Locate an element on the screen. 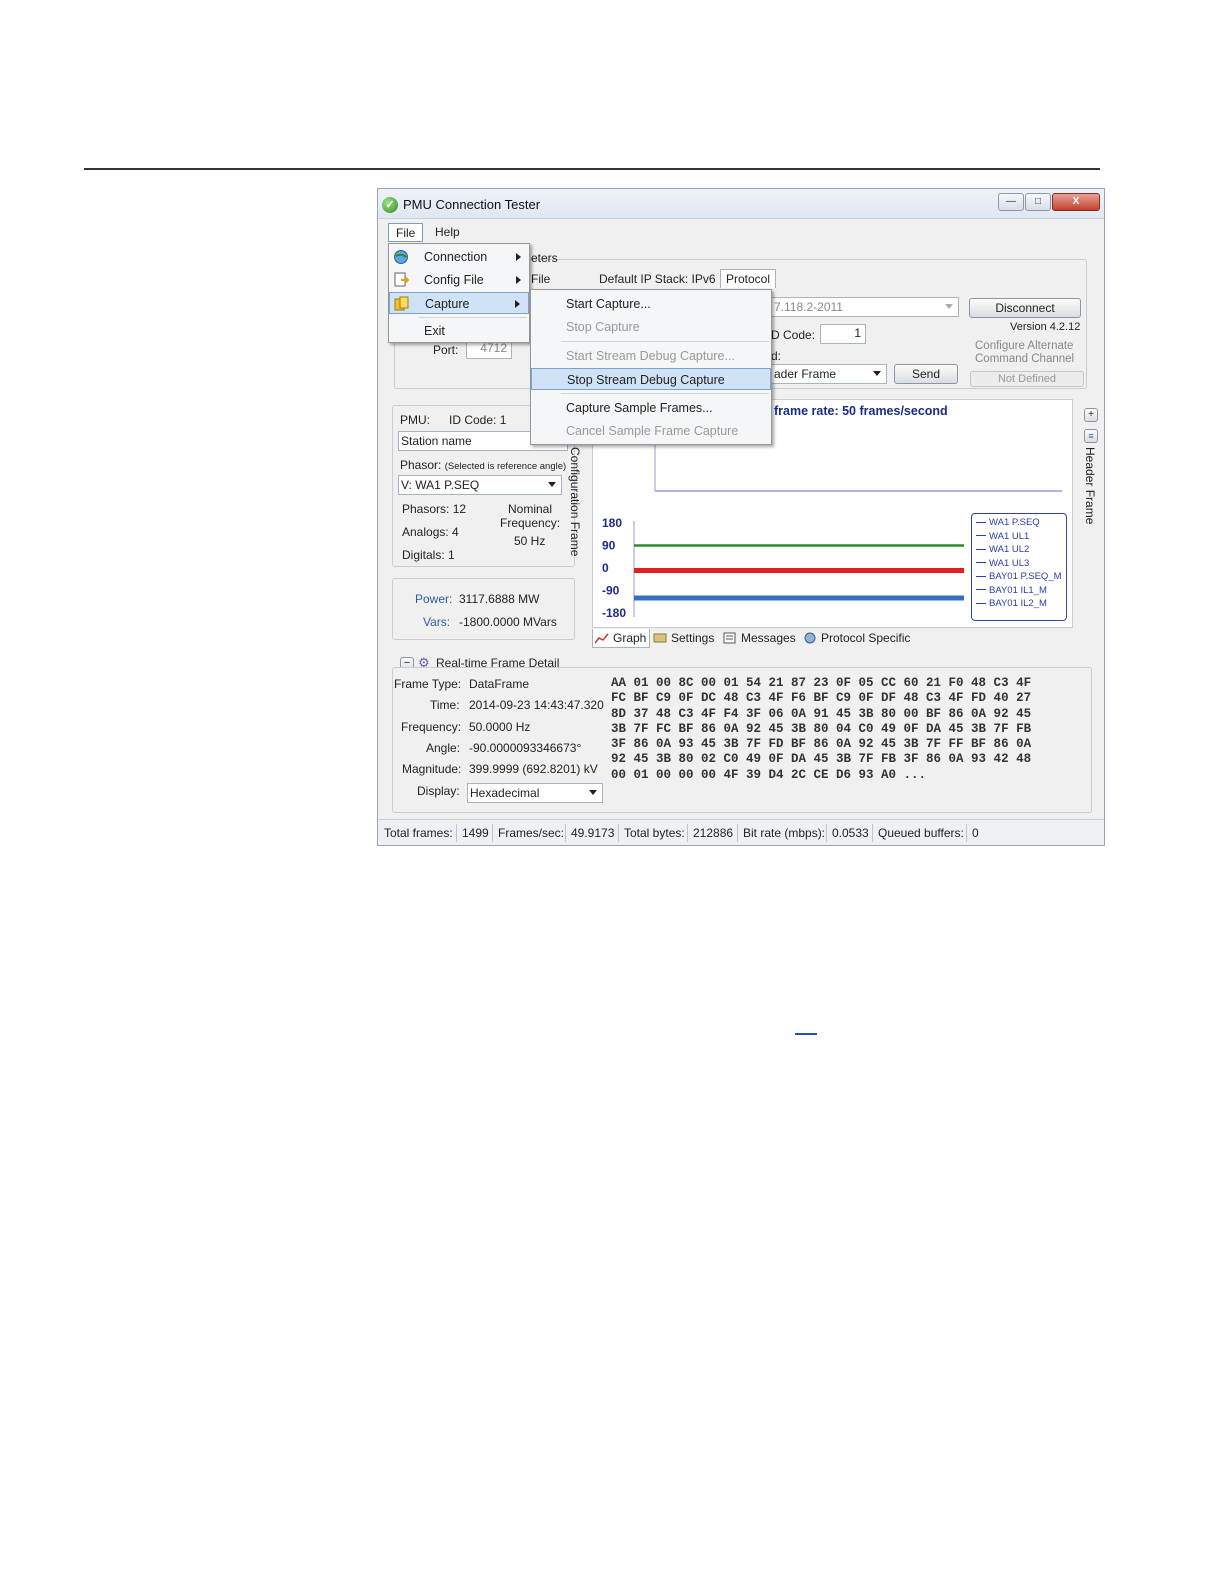 This screenshot has width=1225, height=1582. menu-item-exit-label: Exit is located at coordinates (434, 331).